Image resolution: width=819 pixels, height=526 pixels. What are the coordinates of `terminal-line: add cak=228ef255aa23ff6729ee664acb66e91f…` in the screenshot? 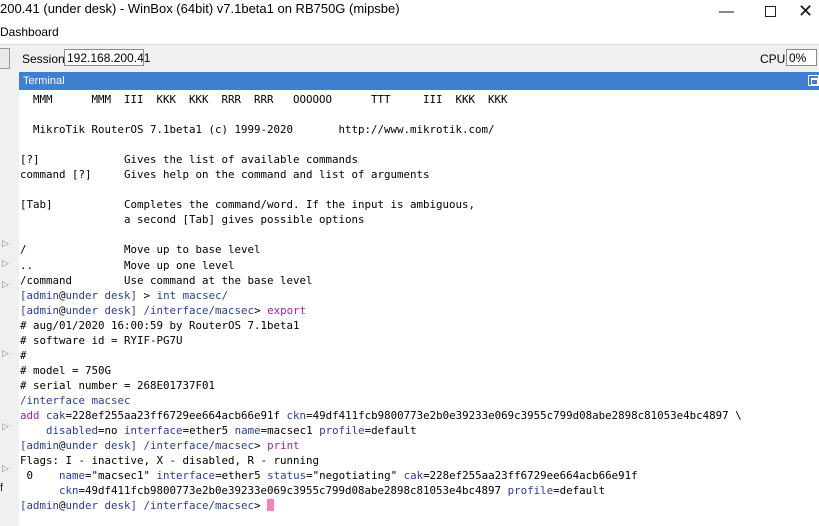 It's located at (419, 415).